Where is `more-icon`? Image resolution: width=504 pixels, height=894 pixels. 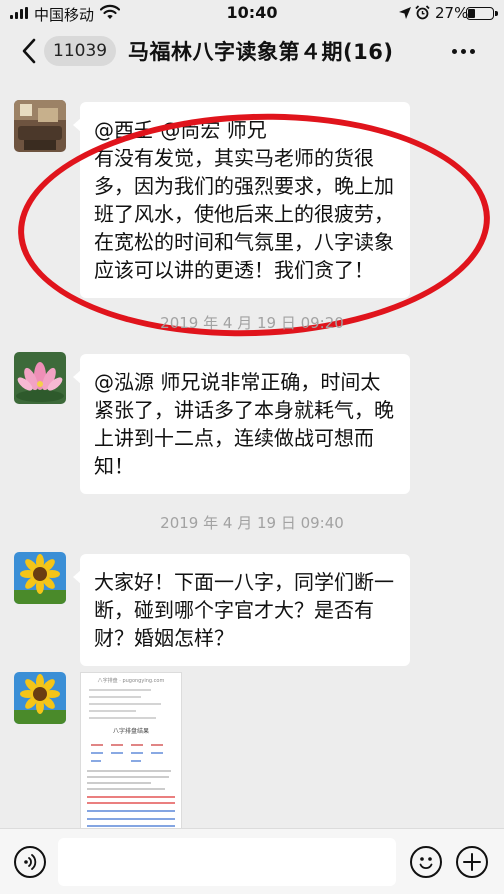 more-icon is located at coordinates (464, 52).